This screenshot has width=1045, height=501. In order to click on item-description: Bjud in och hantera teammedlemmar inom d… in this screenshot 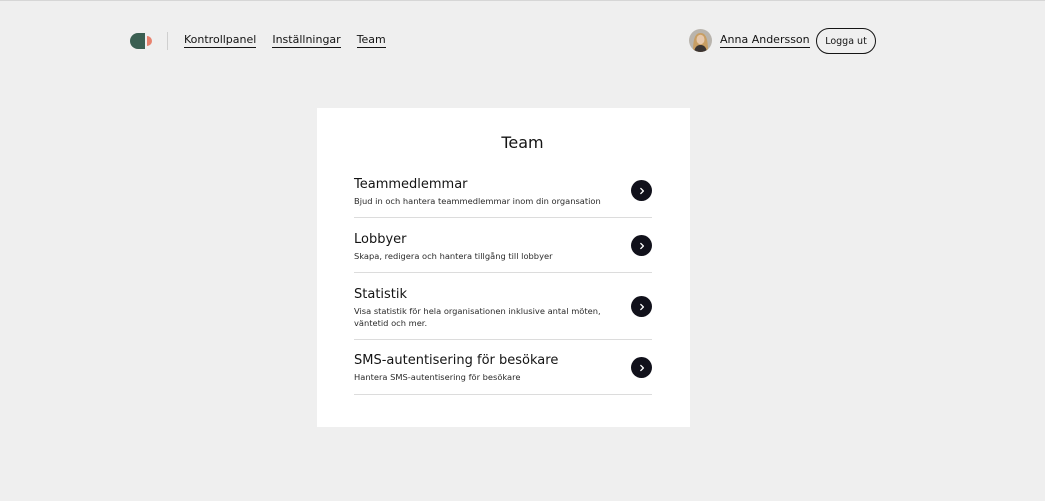, I will do `click(477, 201)`.